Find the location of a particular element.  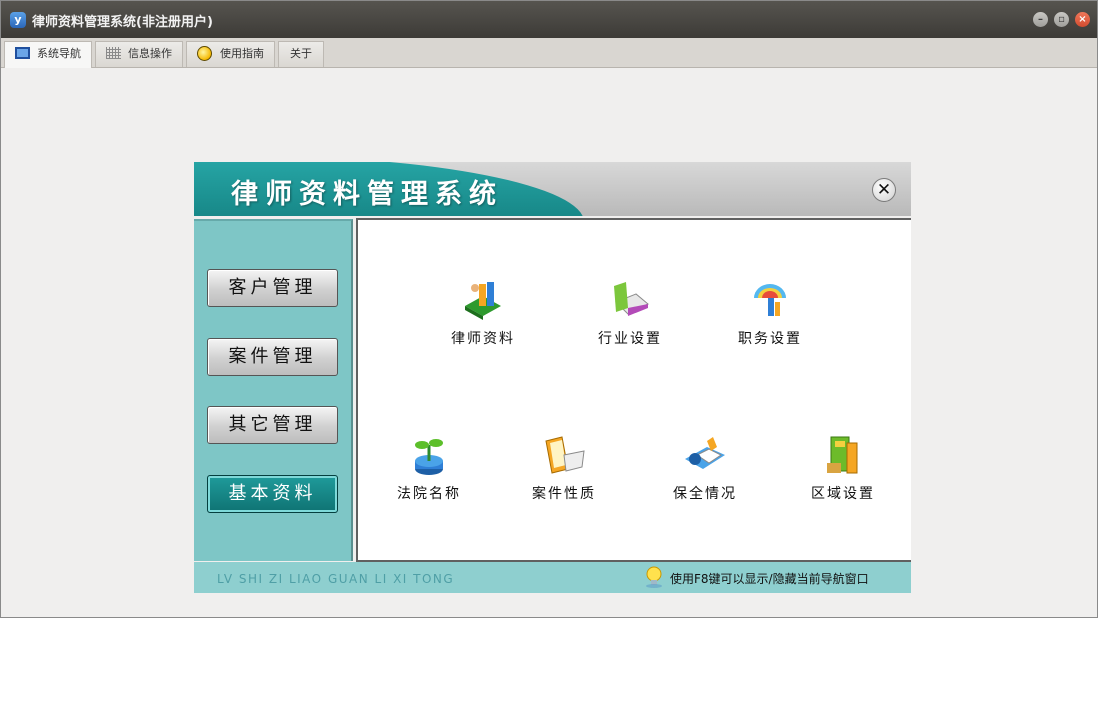

item-label: 案件性质 is located at coordinates (564, 494).